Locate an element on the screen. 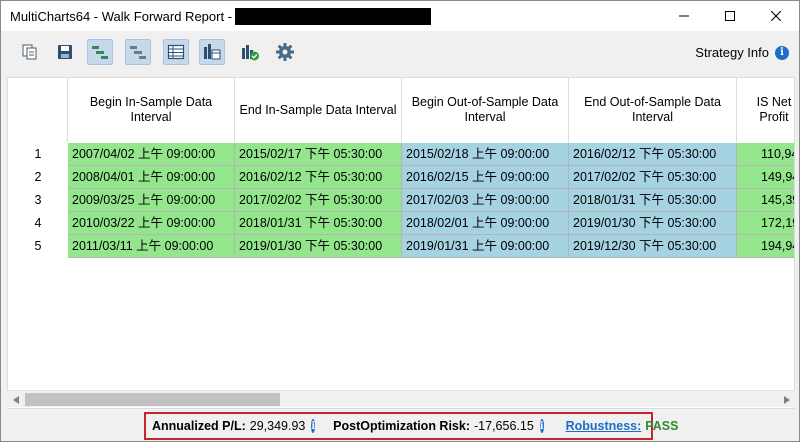 The image size is (800, 442). cell-end-is: 2017/02/02 下午 05:30:00 is located at coordinates (318, 200).